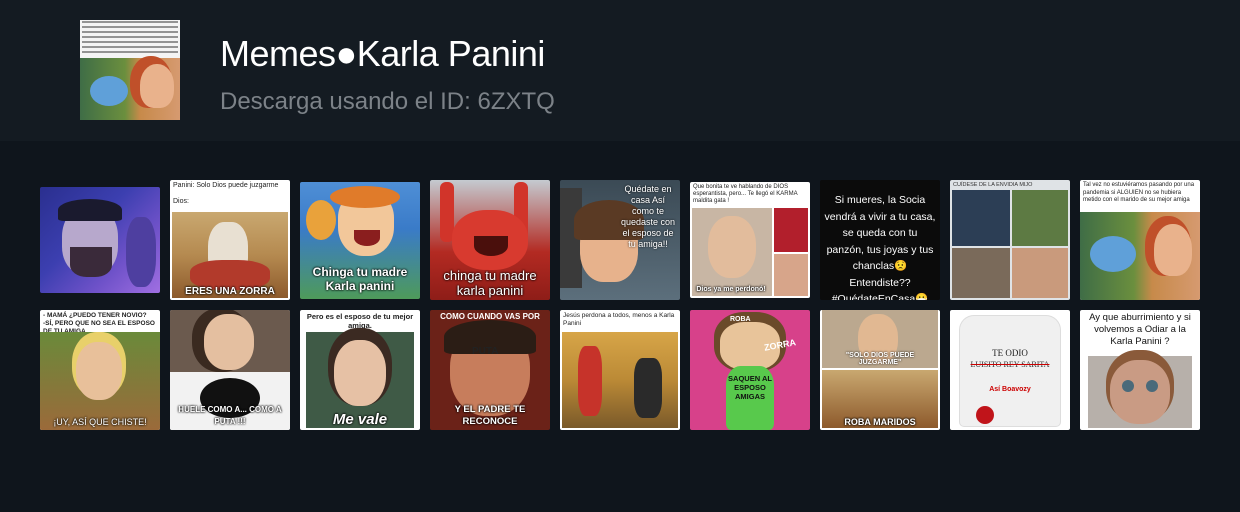  What do you see at coordinates (880, 370) in the screenshot?
I see `sticker-16: "SOLO DIOS PUEDE JUZGARME" ROBA MARIDOS` at bounding box center [880, 370].